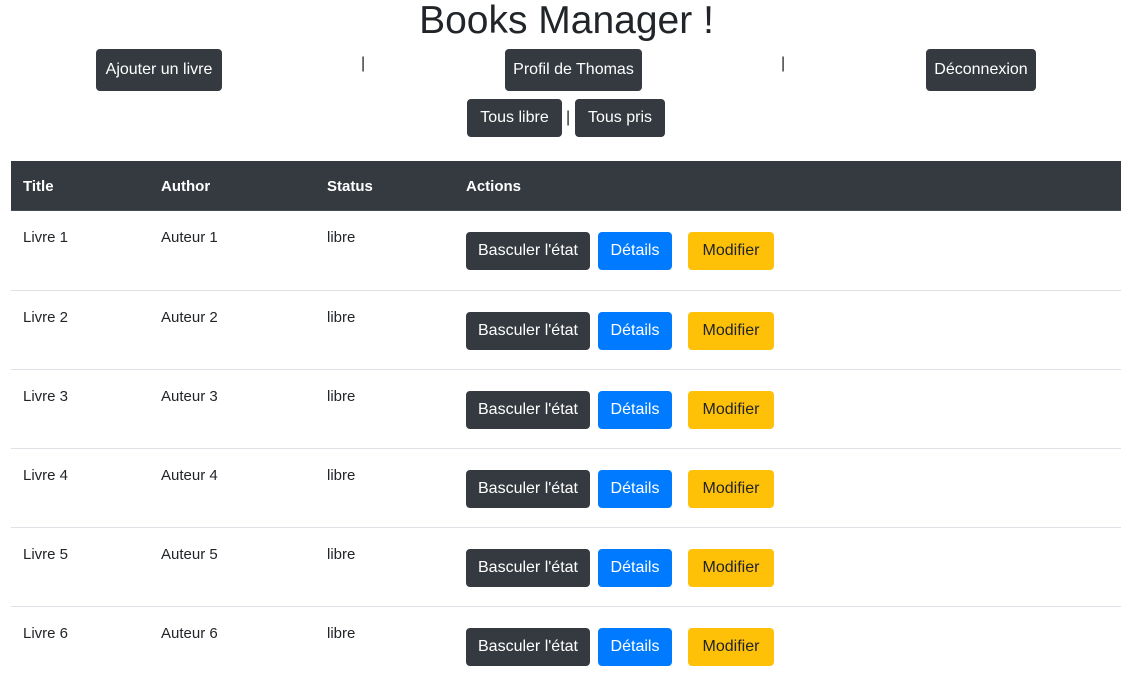 This screenshot has width=1129, height=685. What do you see at coordinates (189, 317) in the screenshot?
I see `book-author-cell: Auteur 2` at bounding box center [189, 317].